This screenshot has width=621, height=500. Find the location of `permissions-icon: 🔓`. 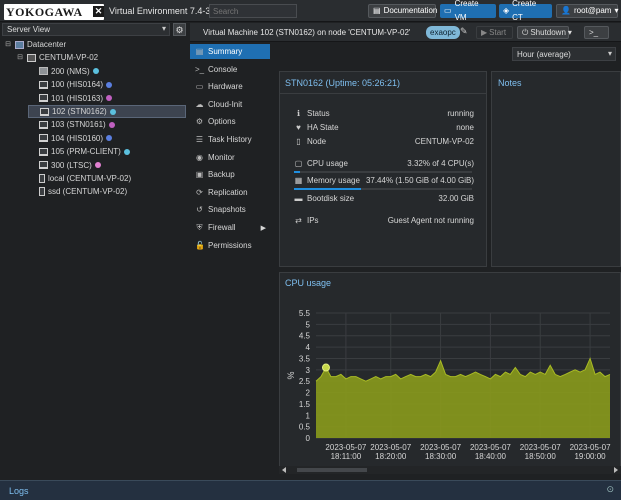

permissions-icon: 🔓 is located at coordinates (200, 245).